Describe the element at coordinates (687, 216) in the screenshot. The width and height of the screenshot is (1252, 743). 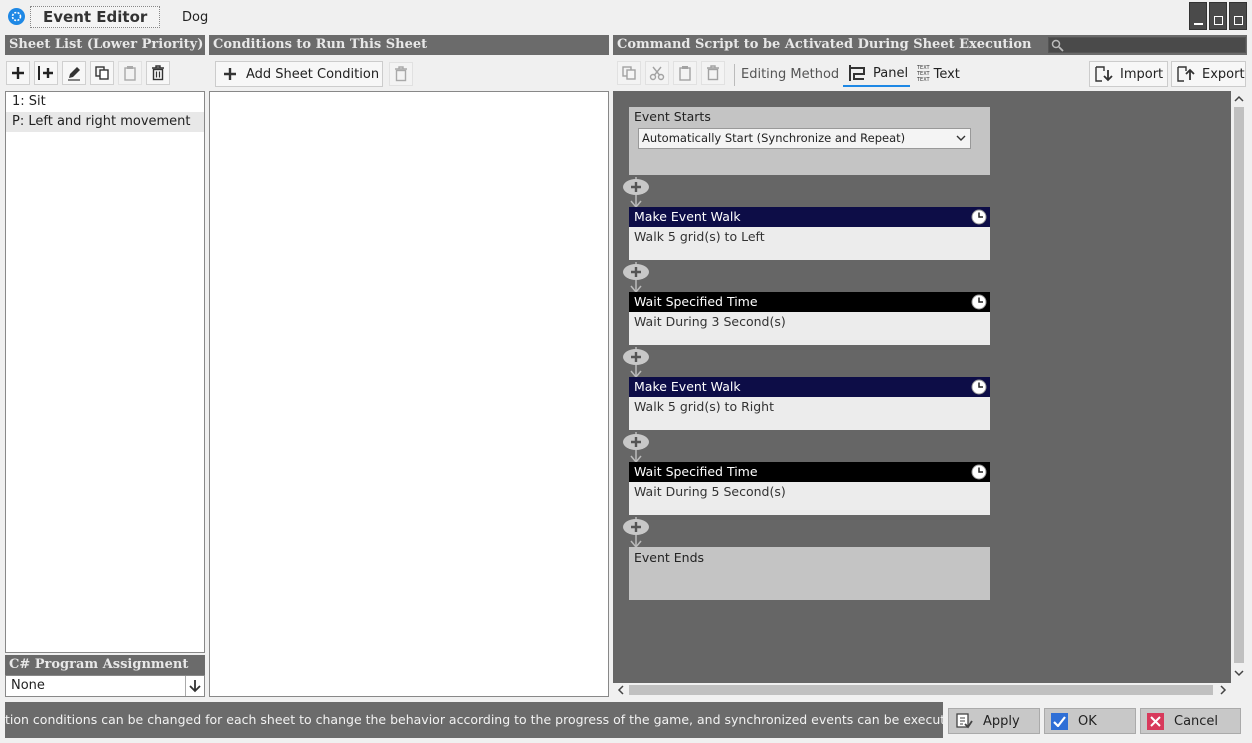
I see `command-title-text: Make Event Walk` at that location.